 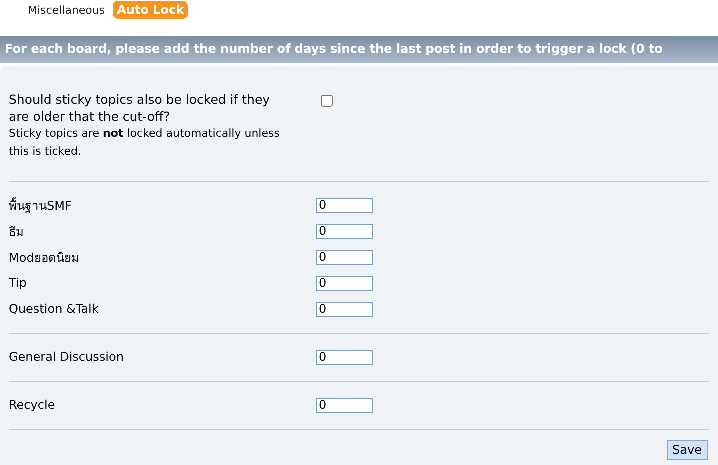 What do you see at coordinates (41, 205) in the screenshot?
I see `board-label: พื้นฐานSMF` at bounding box center [41, 205].